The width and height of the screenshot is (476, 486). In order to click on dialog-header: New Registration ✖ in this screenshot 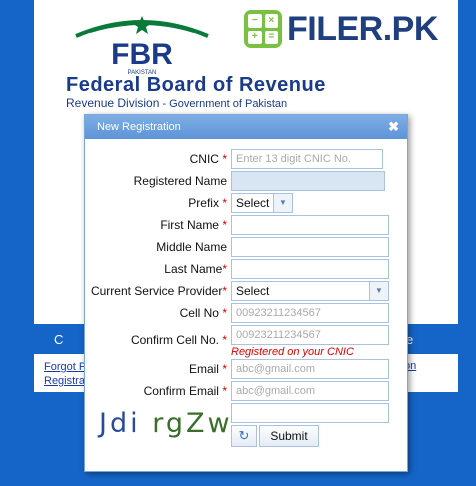, I will do `click(246, 127)`.